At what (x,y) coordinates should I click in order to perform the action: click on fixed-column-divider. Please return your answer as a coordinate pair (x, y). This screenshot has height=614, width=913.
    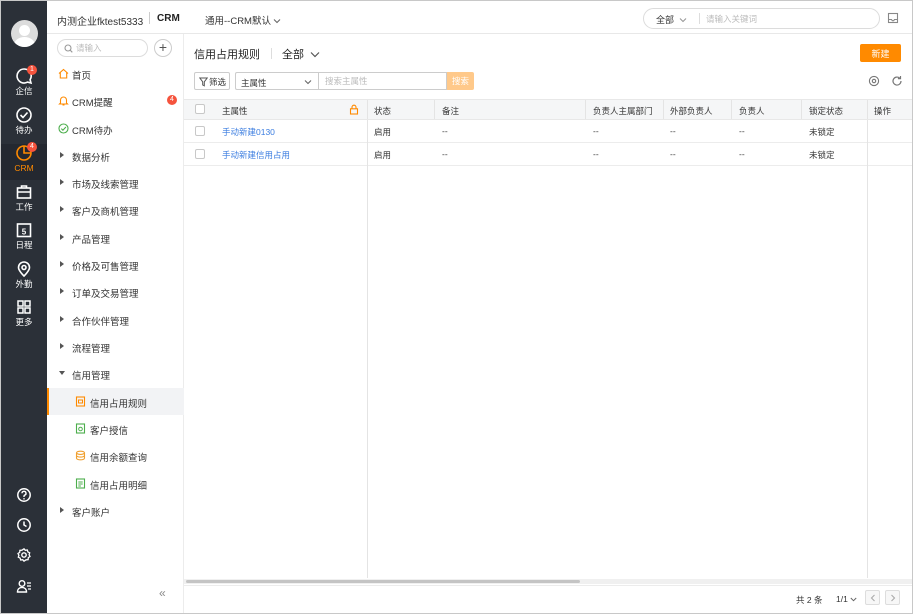
    Looking at the image, I should click on (367, 349).